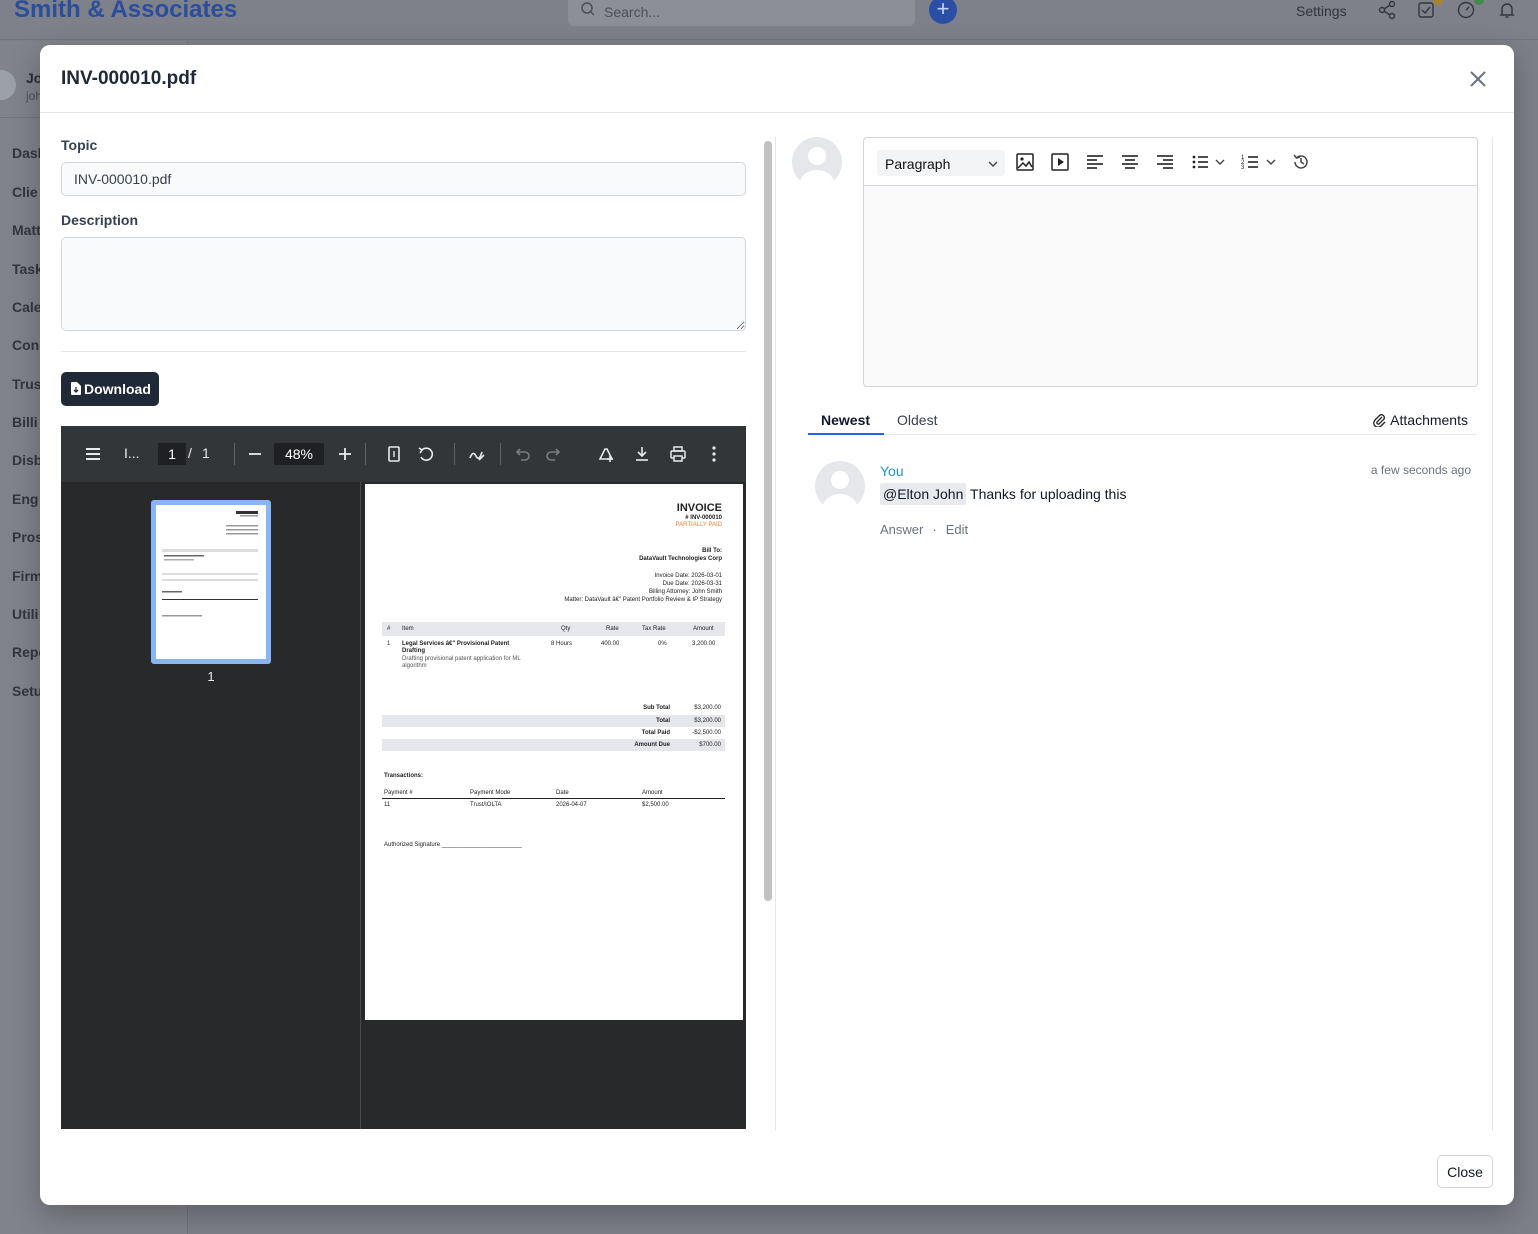 Image resolution: width=1538 pixels, height=1234 pixels. What do you see at coordinates (27, 460) in the screenshot?
I see `sidebar-item-disbursements: Disb` at bounding box center [27, 460].